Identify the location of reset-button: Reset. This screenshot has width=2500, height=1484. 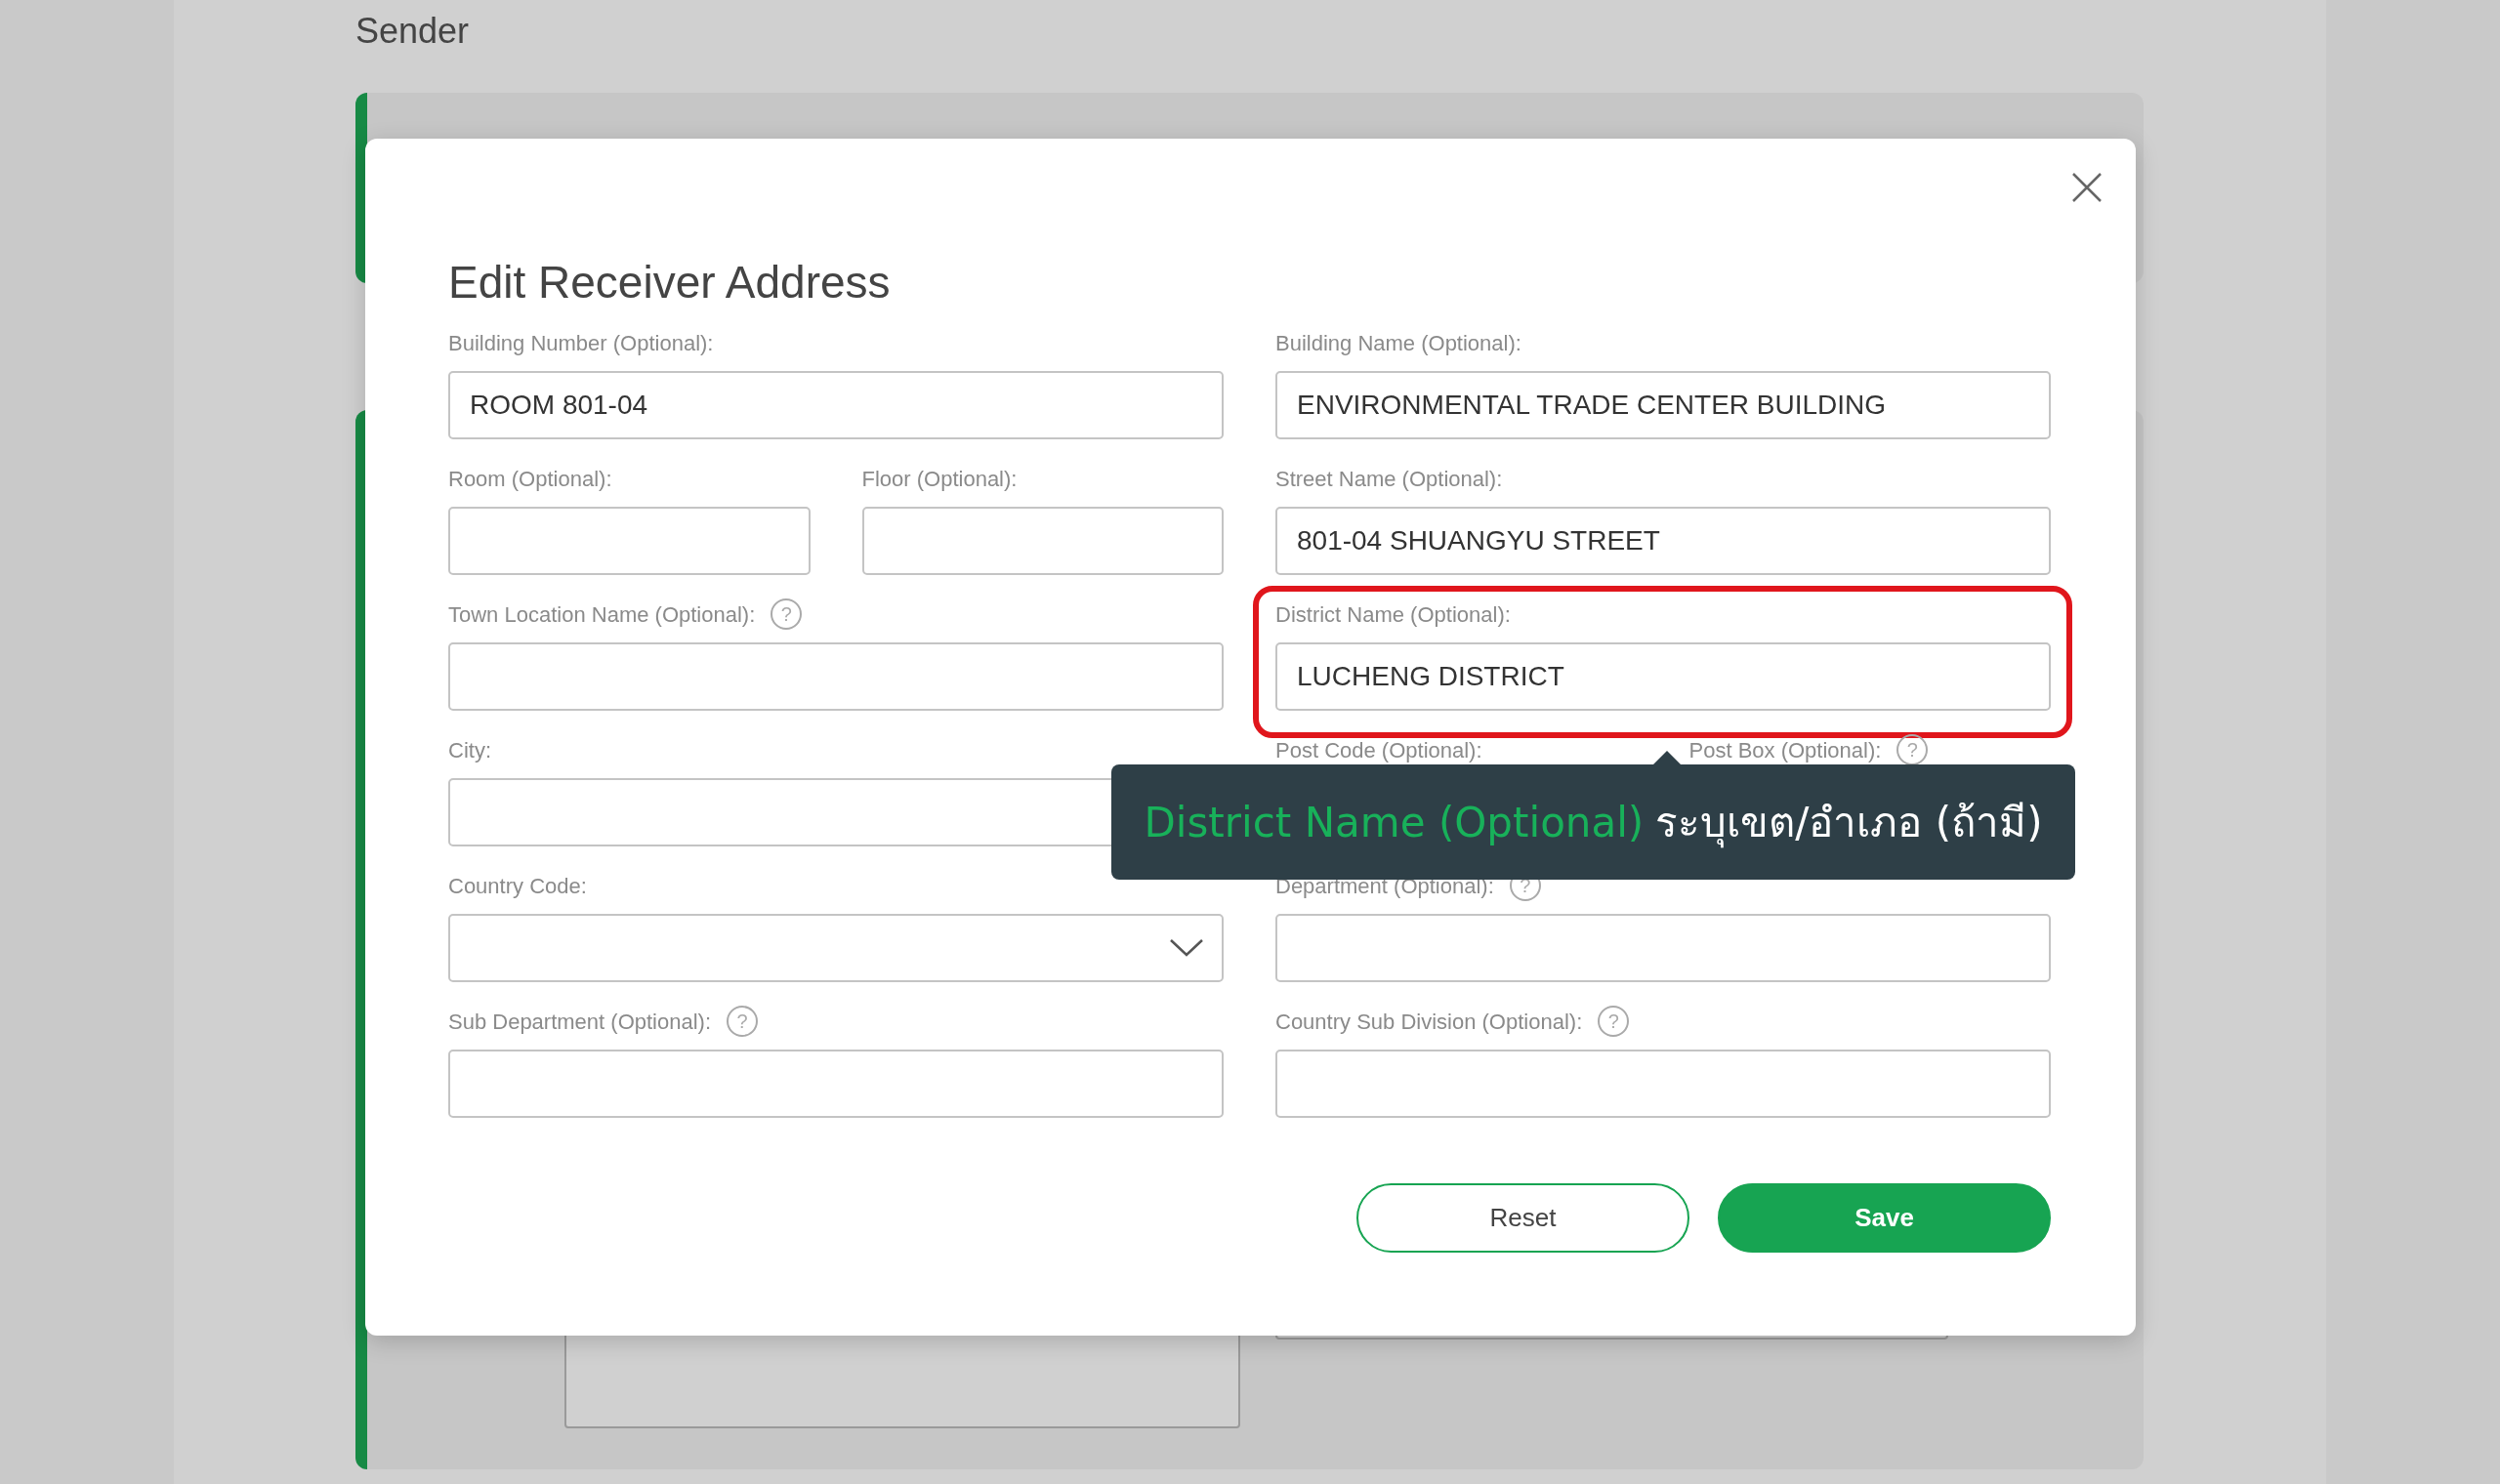
(1522, 1218).